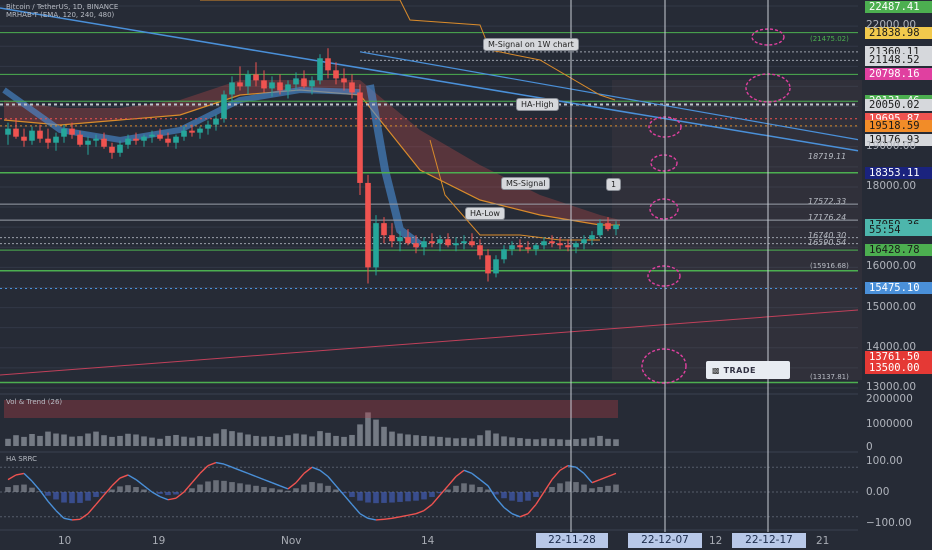  Describe the element at coordinates (891, 266) in the screenshot. I see `axis-price-tick: 16000.00` at that location.